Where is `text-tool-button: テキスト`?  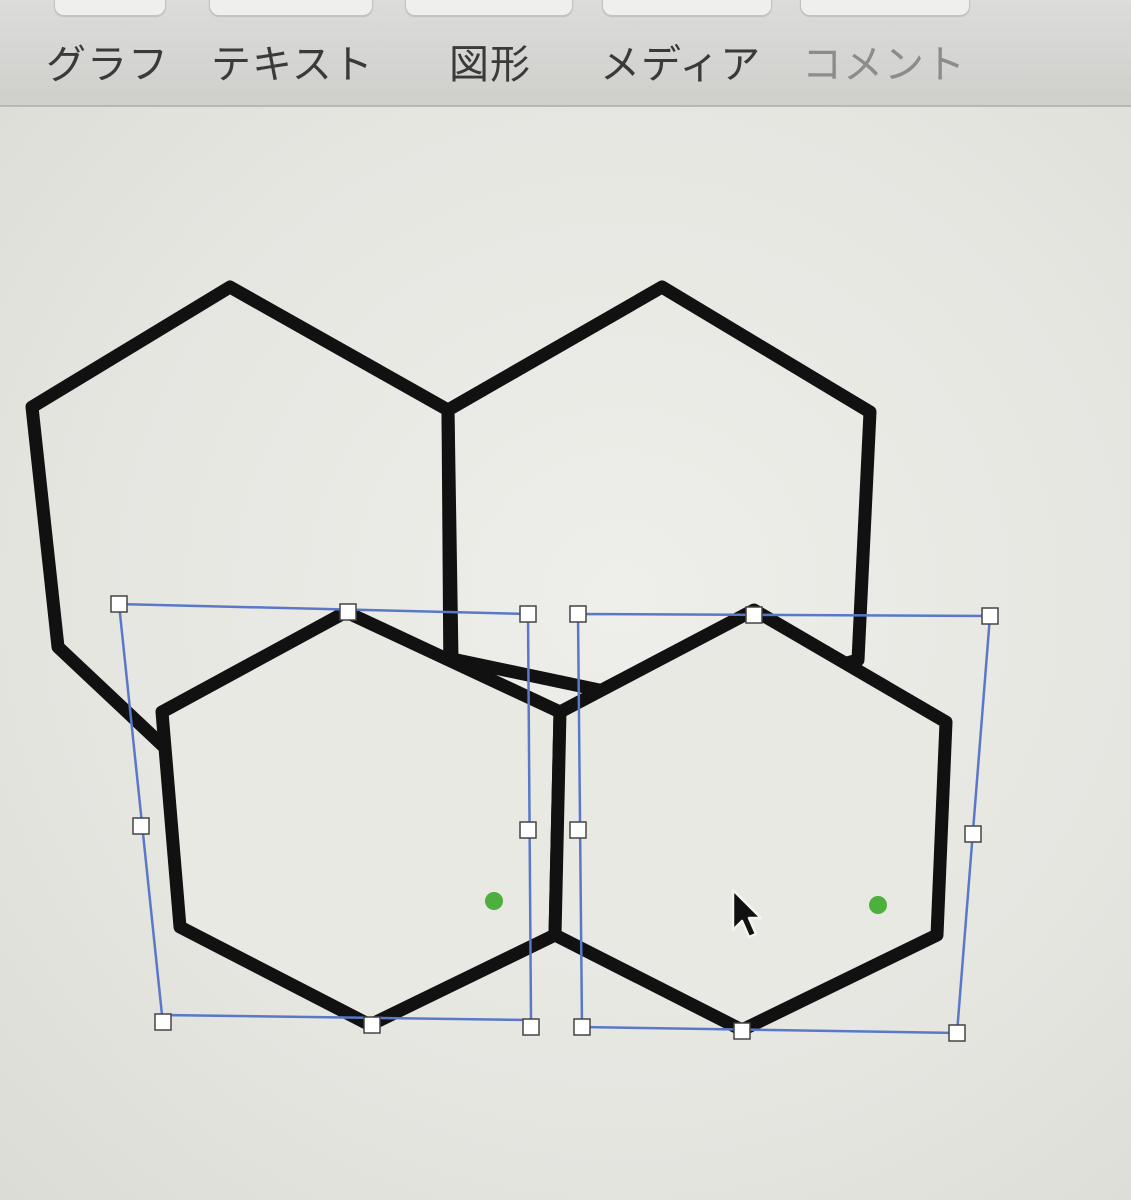 text-tool-button: テキスト is located at coordinates (290, 52).